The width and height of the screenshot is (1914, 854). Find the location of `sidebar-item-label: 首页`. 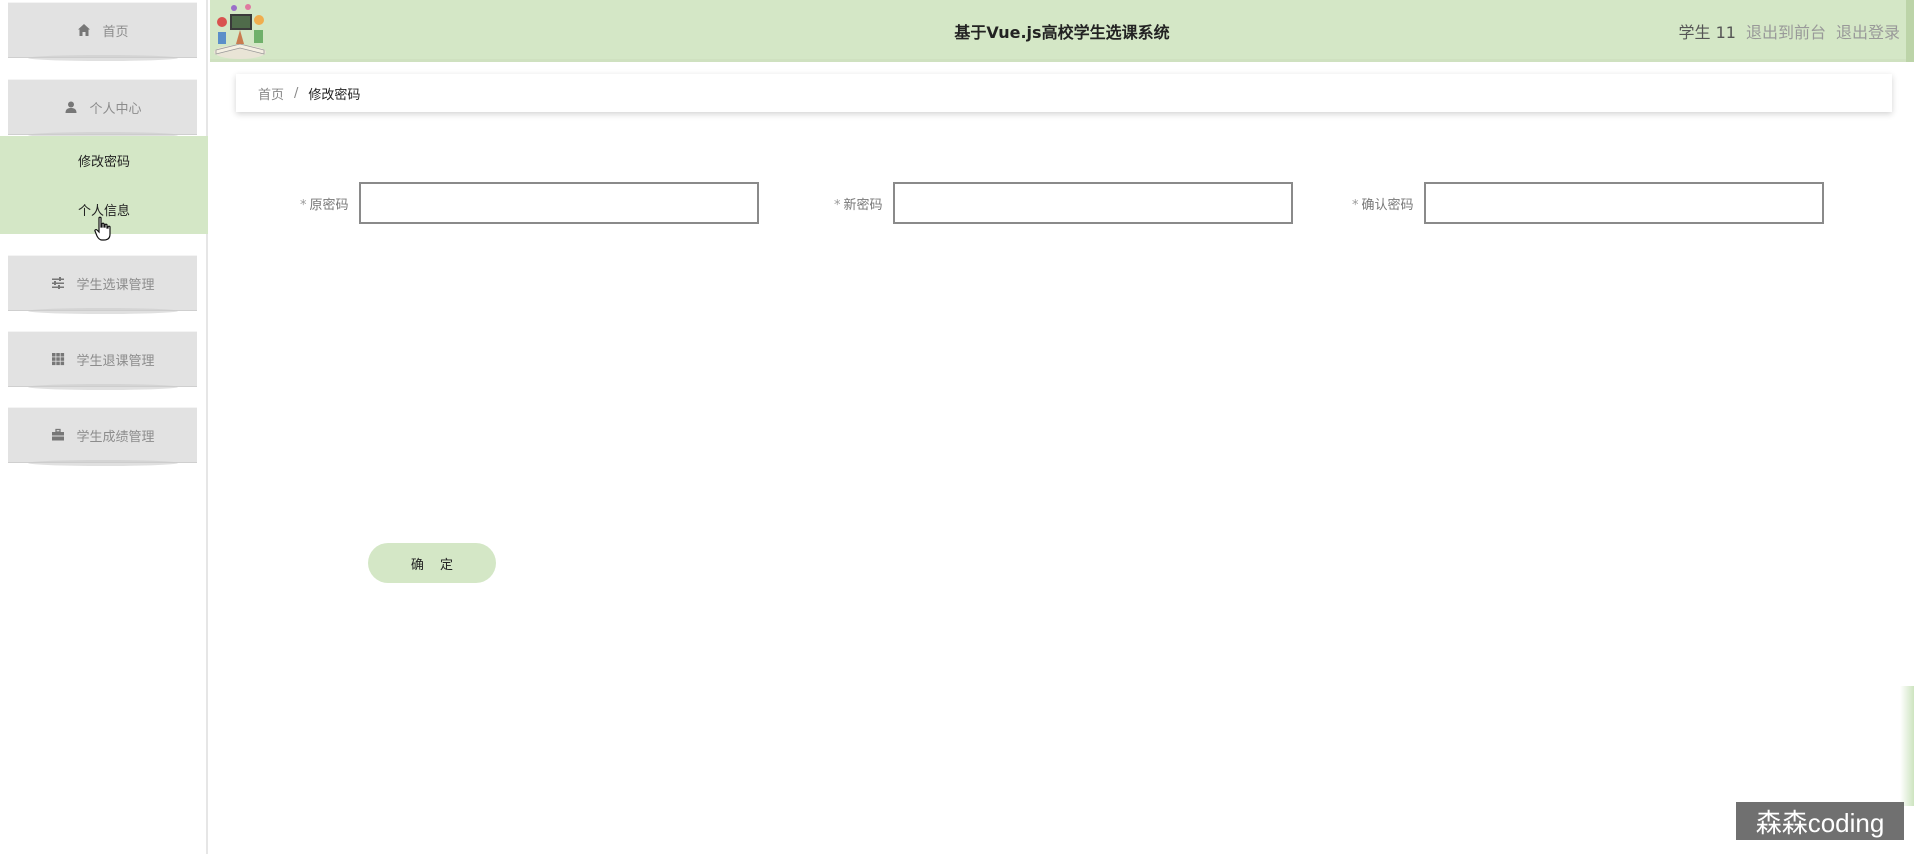

sidebar-item-label: 首页 is located at coordinates (115, 32).